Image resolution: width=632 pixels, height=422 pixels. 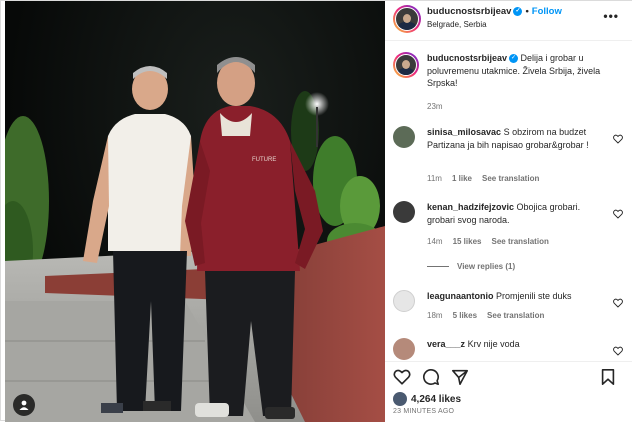 I want to click on comment-meta: 11m 1 like See translation, so click(x=488, y=178).